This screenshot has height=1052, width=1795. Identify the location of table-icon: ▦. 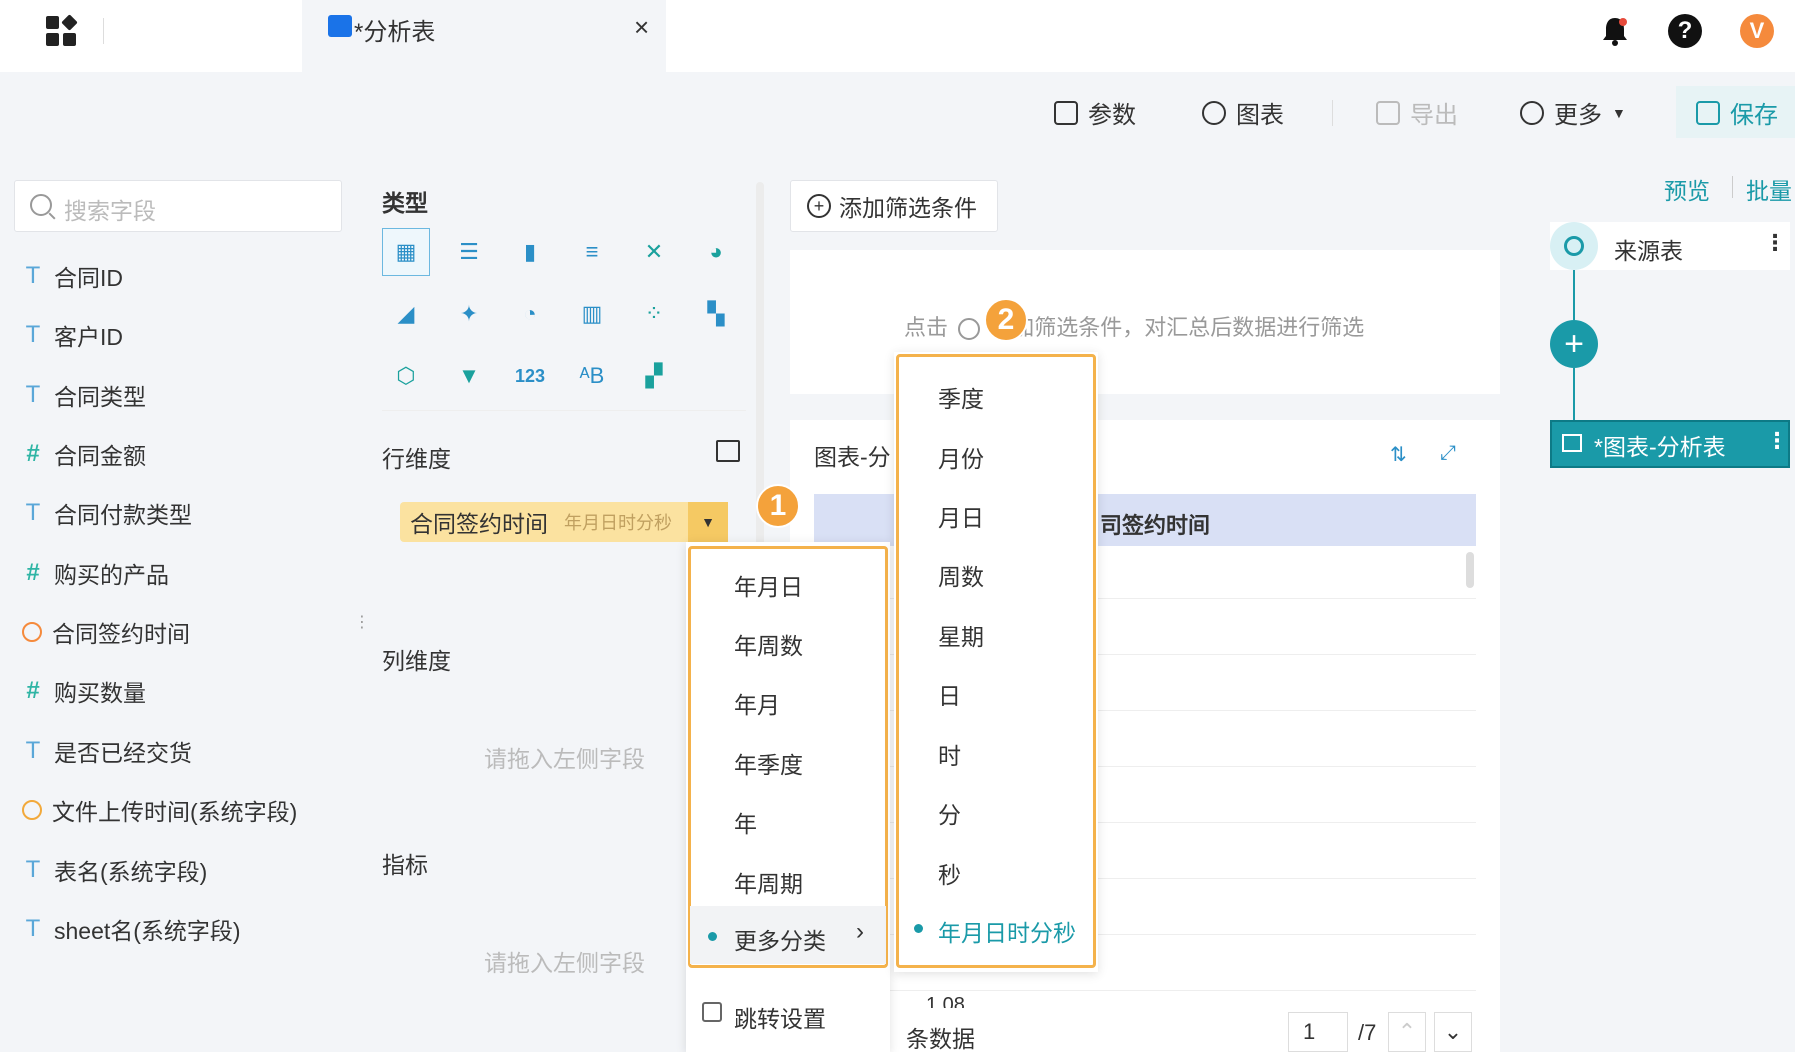
(406, 252).